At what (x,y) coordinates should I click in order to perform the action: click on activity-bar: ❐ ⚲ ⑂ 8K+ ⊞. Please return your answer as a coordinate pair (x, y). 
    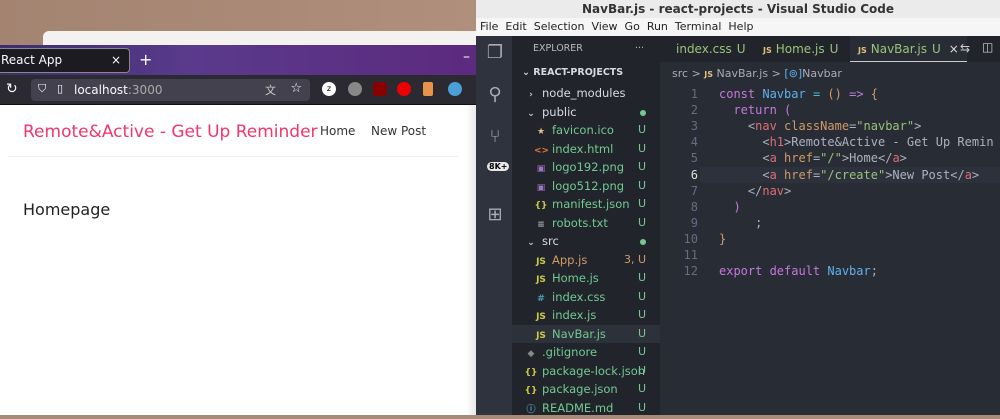
    Looking at the image, I should click on (494, 225).